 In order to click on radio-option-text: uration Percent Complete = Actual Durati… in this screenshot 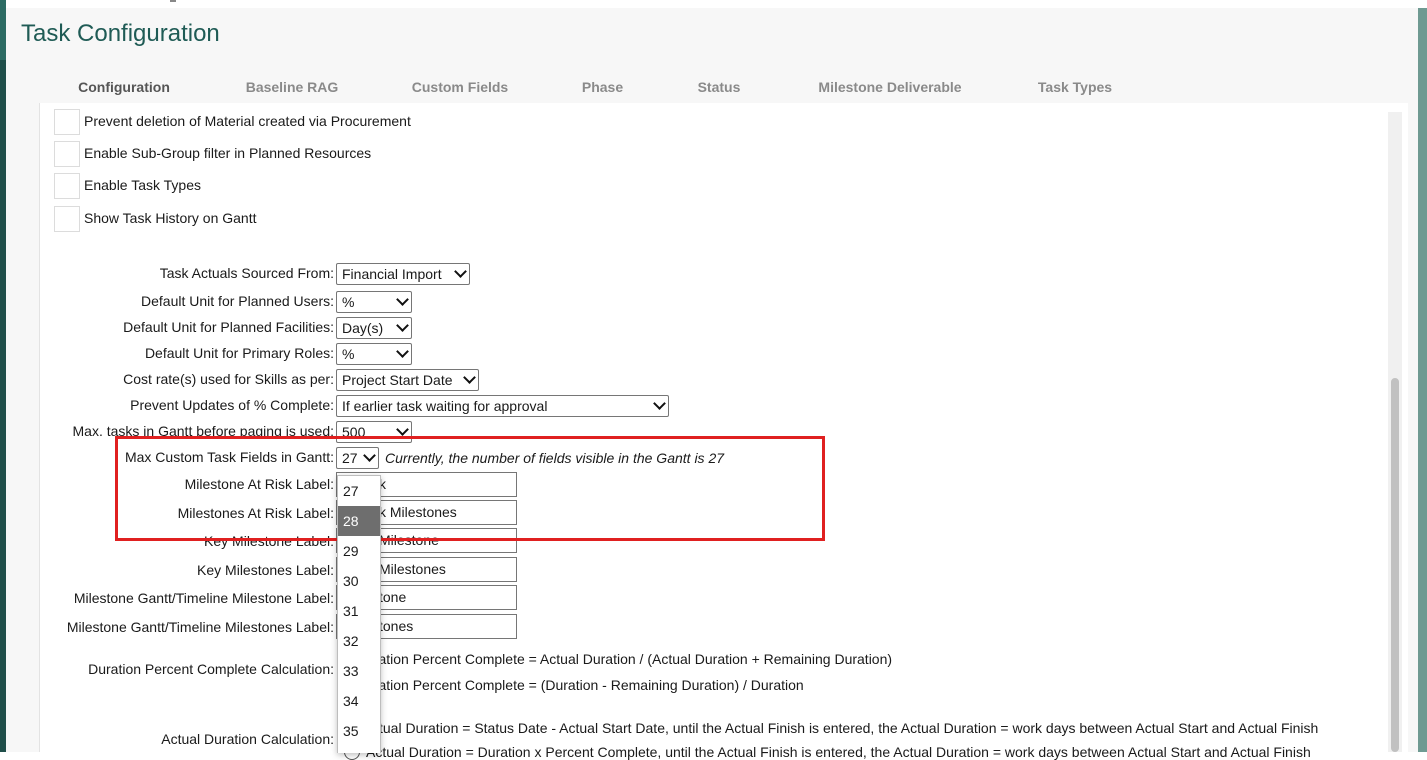, I will do `click(629, 659)`.